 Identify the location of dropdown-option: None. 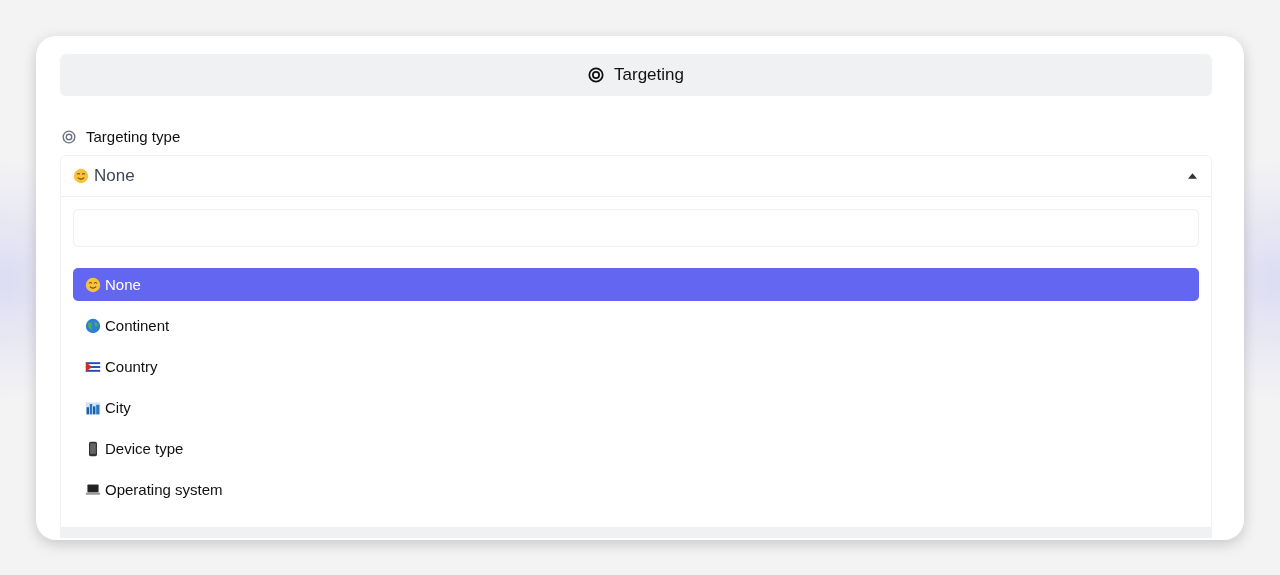
(636, 284).